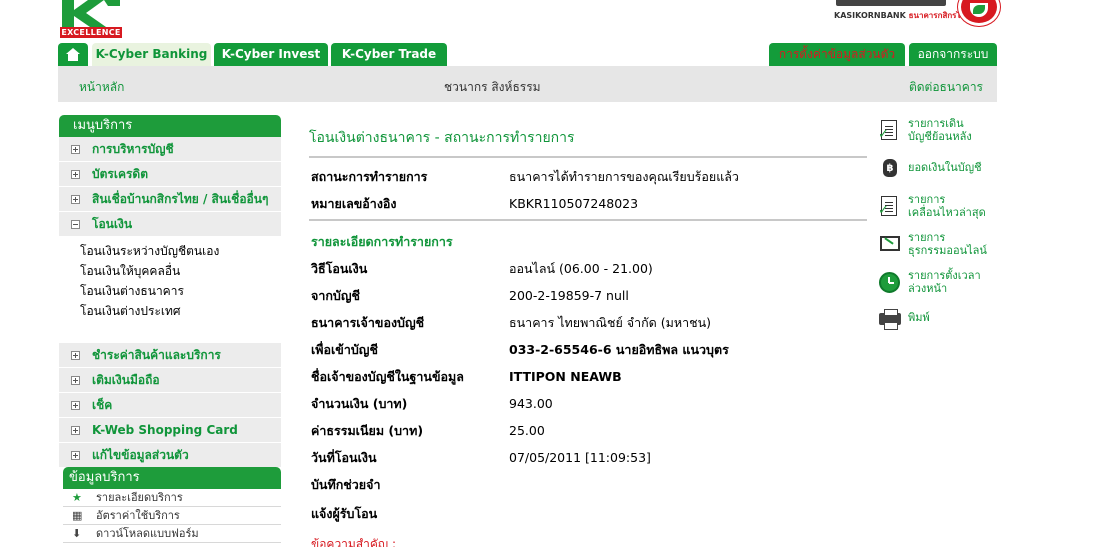  Describe the element at coordinates (588, 484) in the screenshot. I see `detail-row: บันทึกช่วยจำ` at that location.